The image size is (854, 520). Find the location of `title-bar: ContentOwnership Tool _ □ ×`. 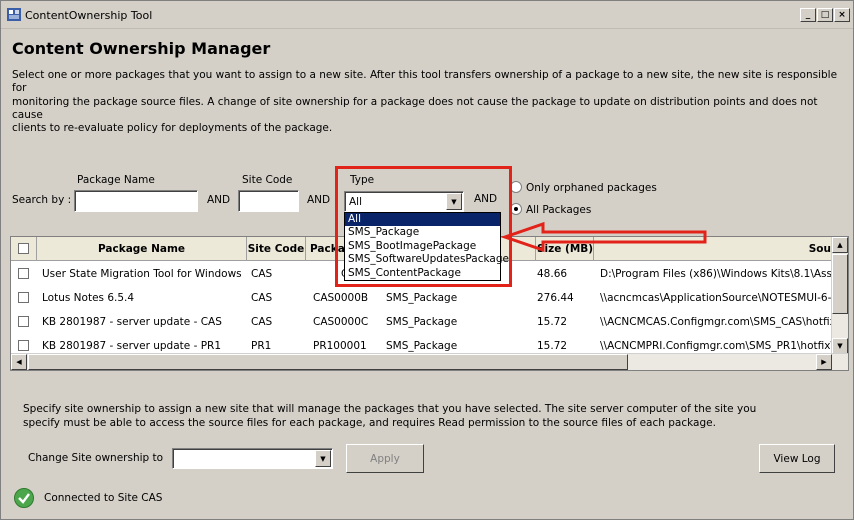

title-bar: ContentOwnership Tool _ □ × is located at coordinates (427, 15).